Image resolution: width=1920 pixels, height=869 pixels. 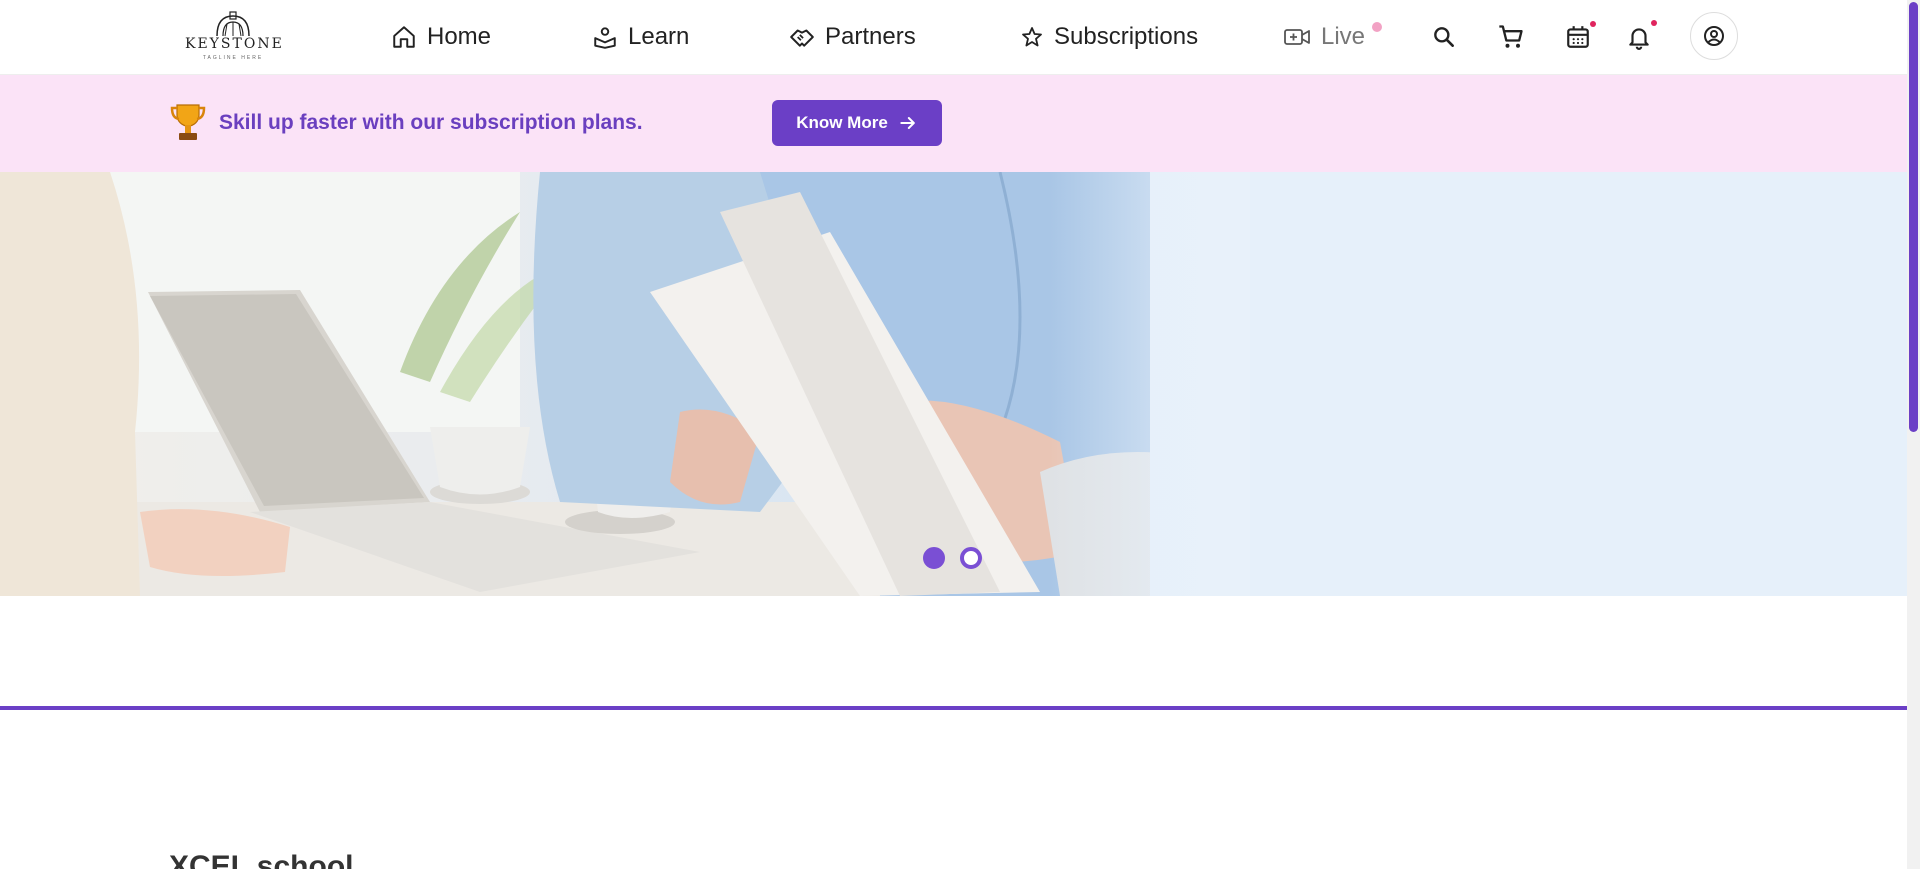 What do you see at coordinates (1654, 23) in the screenshot?
I see `bell-notification-dot` at bounding box center [1654, 23].